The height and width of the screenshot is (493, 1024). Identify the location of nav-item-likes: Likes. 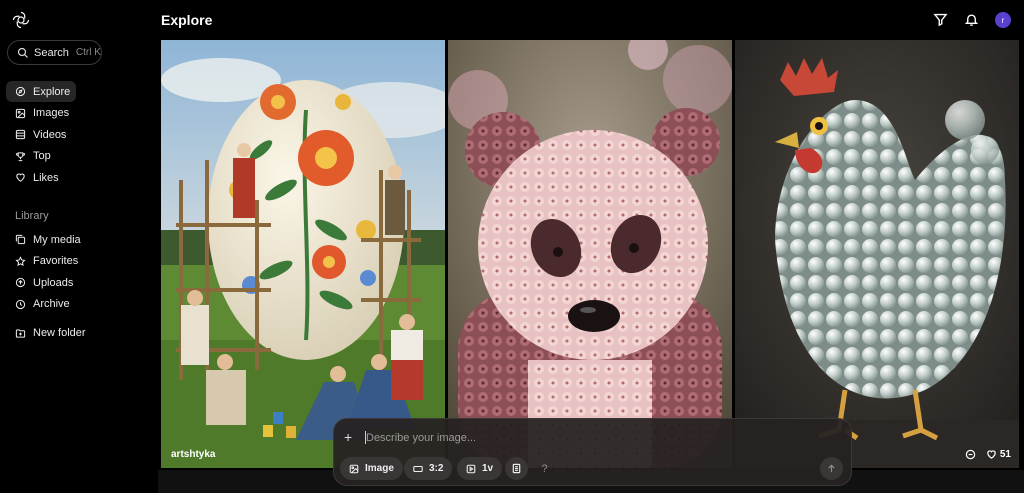
(77, 177).